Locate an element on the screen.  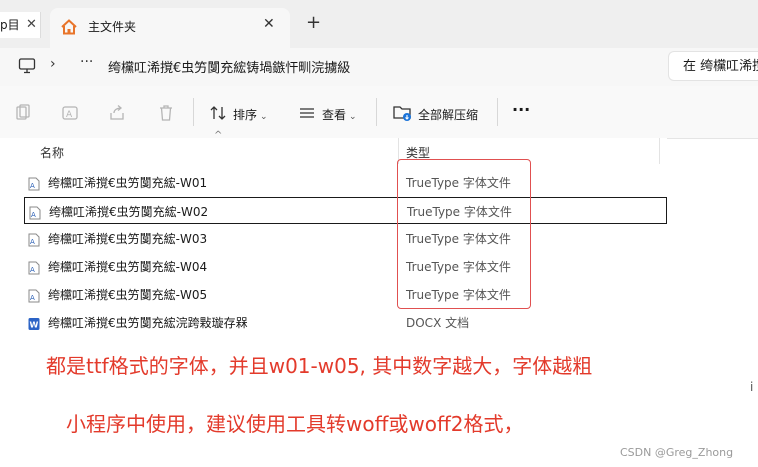
tab-title: 主文件夹 is located at coordinates (112, 27).